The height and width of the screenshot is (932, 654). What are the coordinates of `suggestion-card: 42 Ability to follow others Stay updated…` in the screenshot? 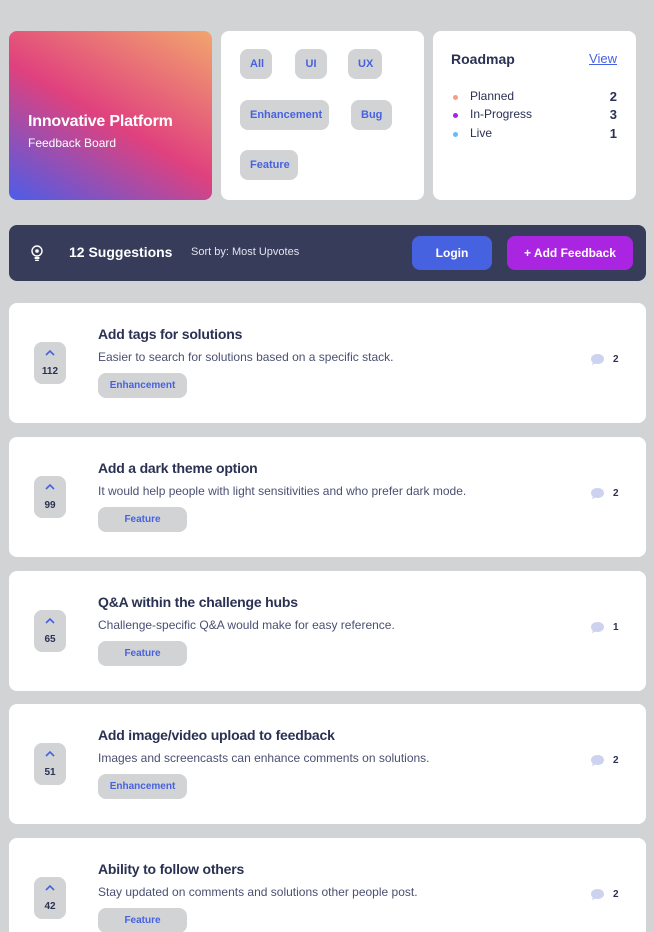 It's located at (327, 885).